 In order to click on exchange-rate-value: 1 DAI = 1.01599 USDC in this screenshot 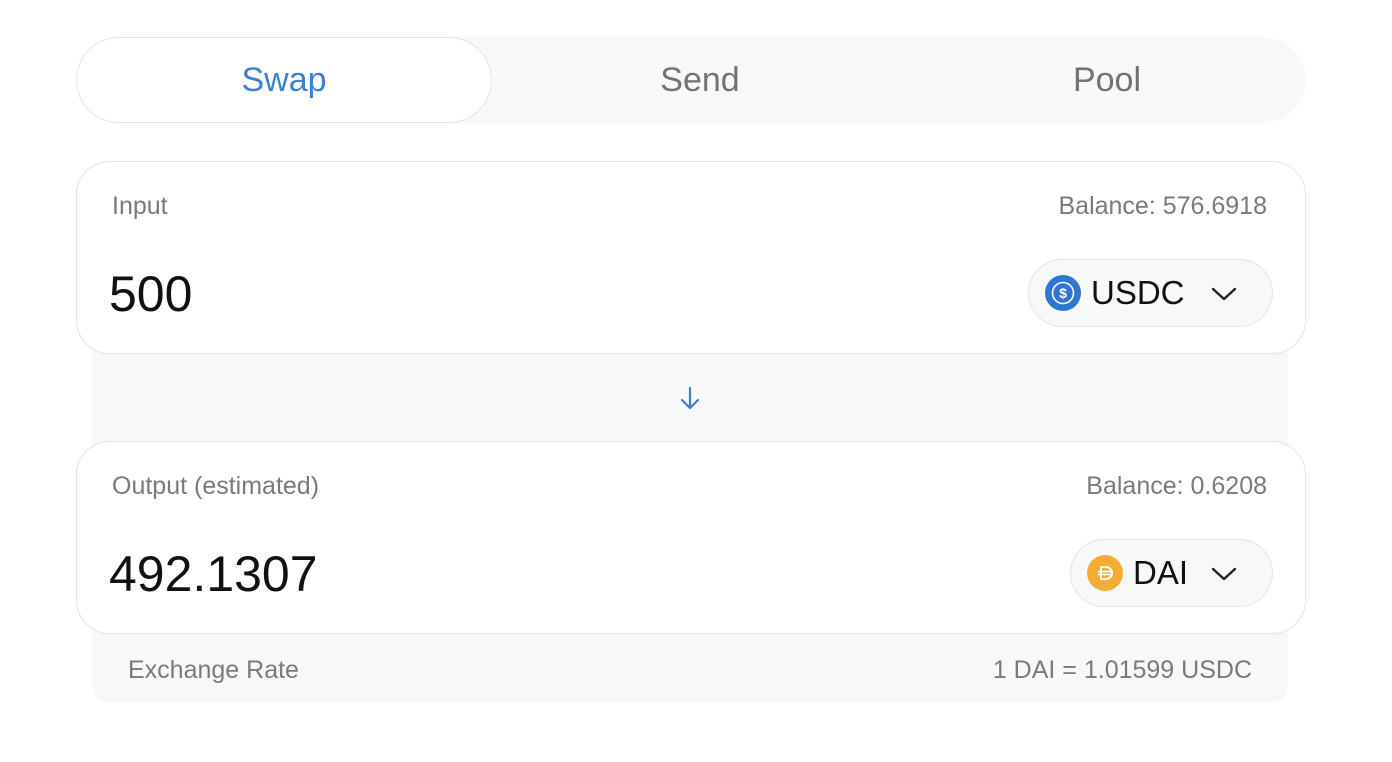, I will do `click(1122, 670)`.